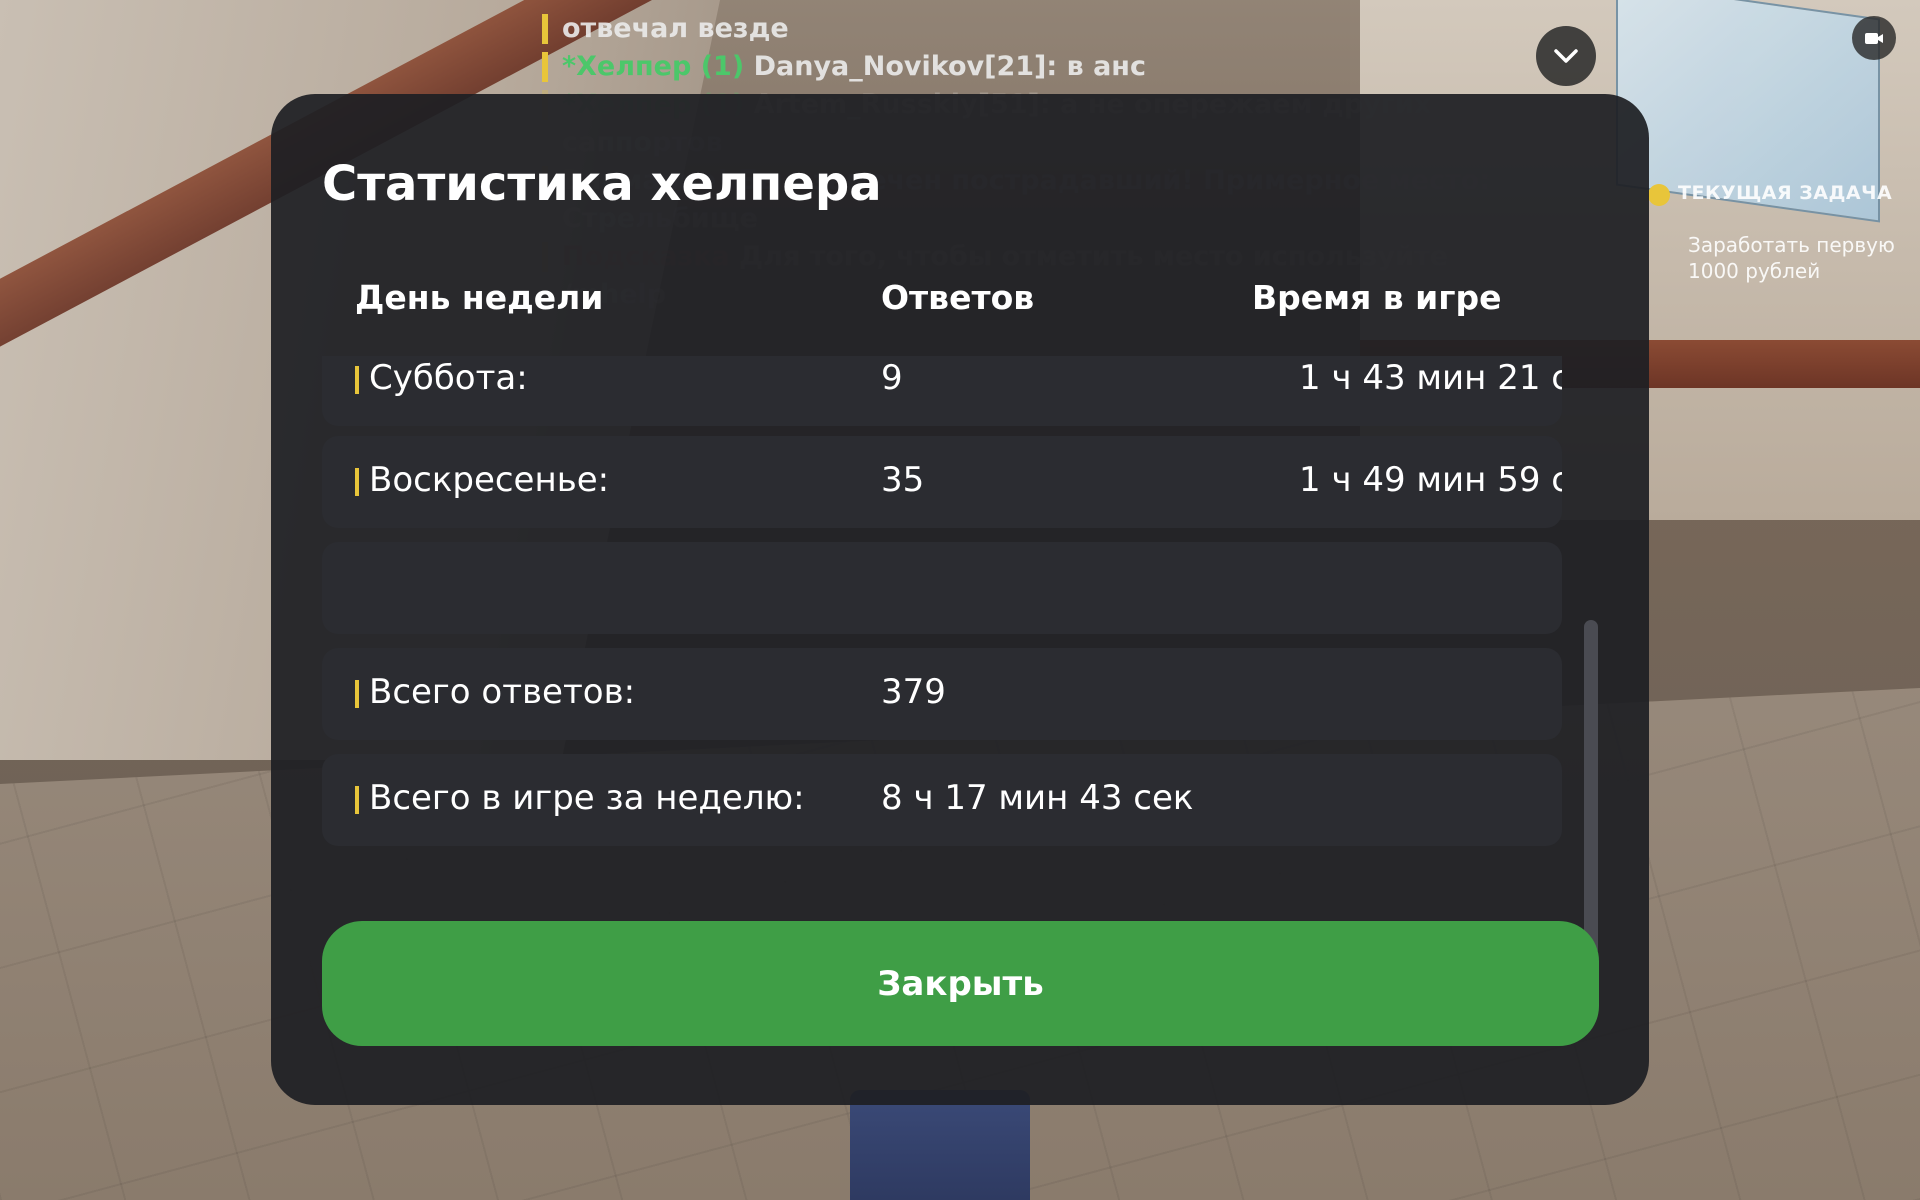 The width and height of the screenshot is (1920, 1200). What do you see at coordinates (1377, 297) in the screenshot?
I see `column-header-time: Время в игре` at bounding box center [1377, 297].